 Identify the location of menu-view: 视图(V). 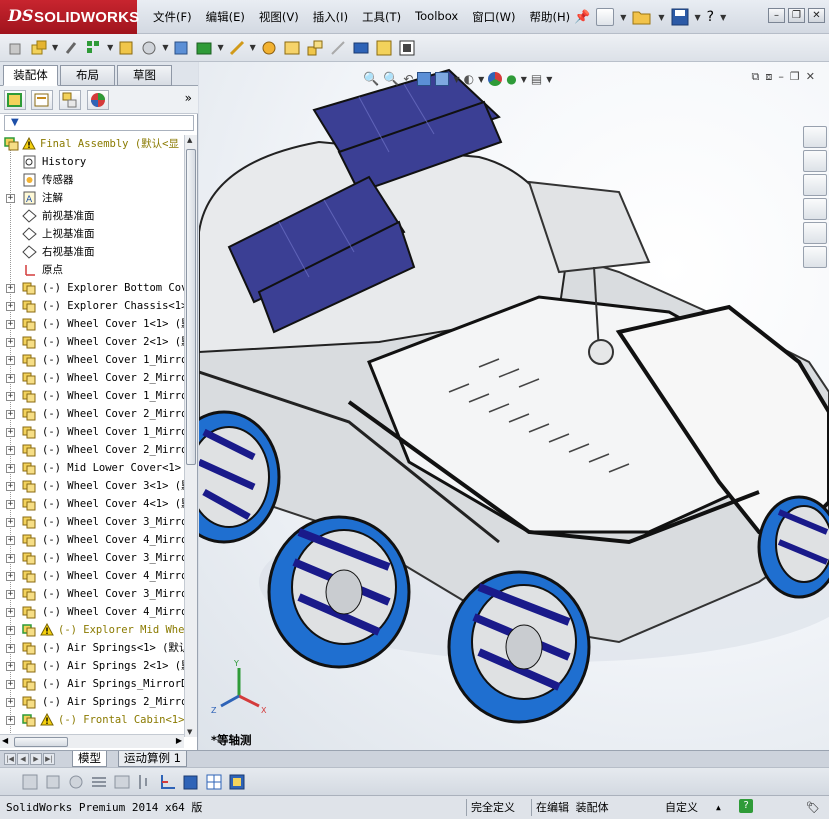
(279, 17).